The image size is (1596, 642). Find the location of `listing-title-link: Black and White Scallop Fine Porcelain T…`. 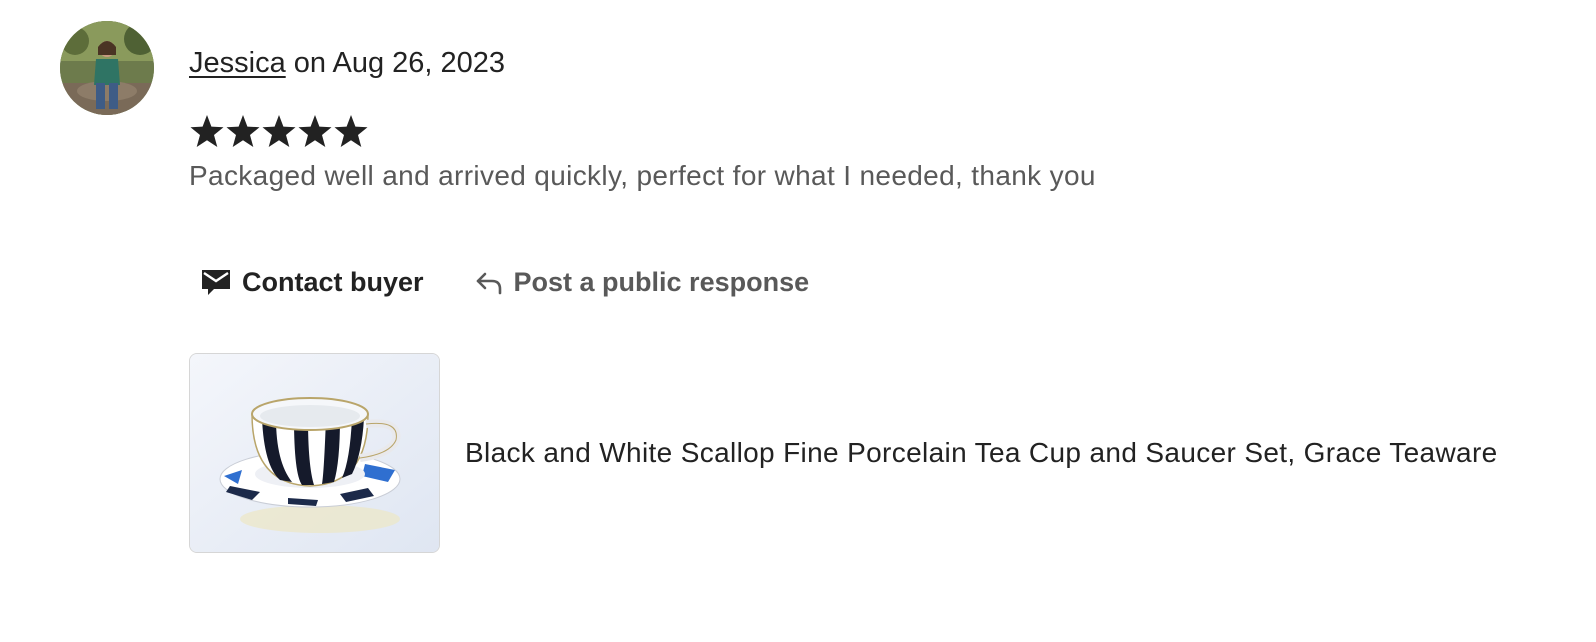

listing-title-link: Black and White Scallop Fine Porcelain T… is located at coordinates (981, 453).